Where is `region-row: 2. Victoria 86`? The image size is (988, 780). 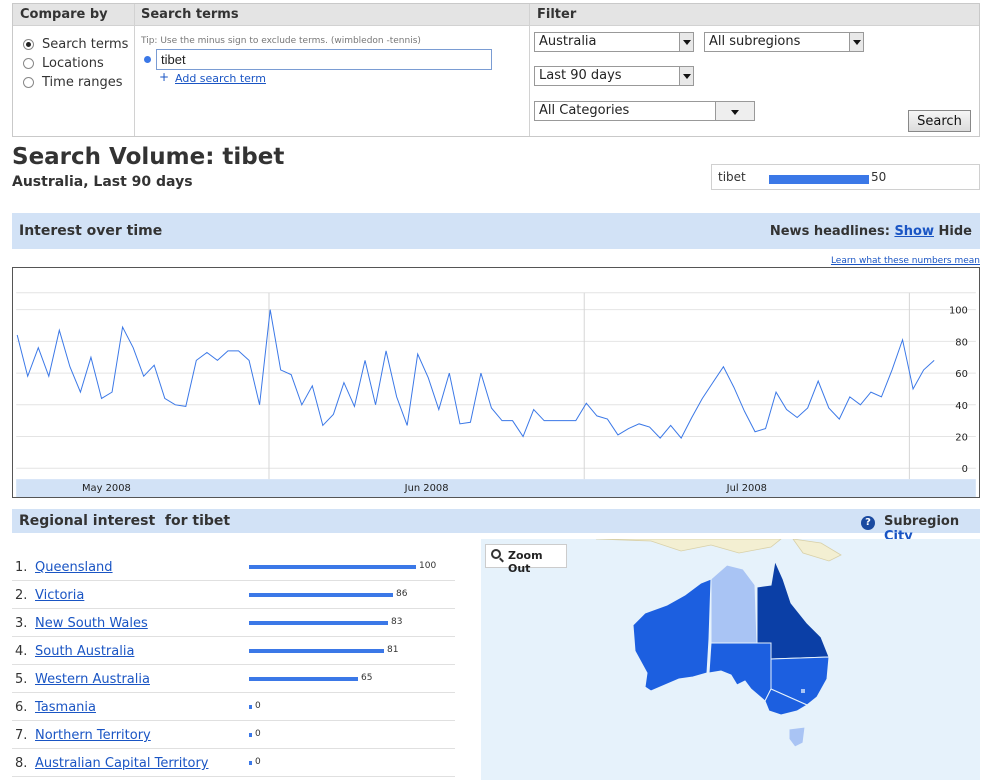 region-row: 2. Victoria 86 is located at coordinates (233, 595).